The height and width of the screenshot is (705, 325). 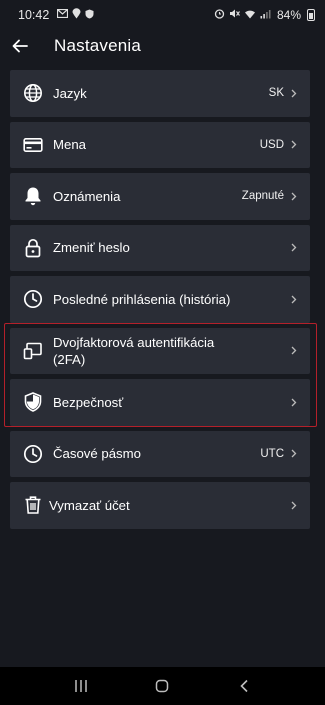 I want to click on arrow-left-icon, so click(x=20, y=46).